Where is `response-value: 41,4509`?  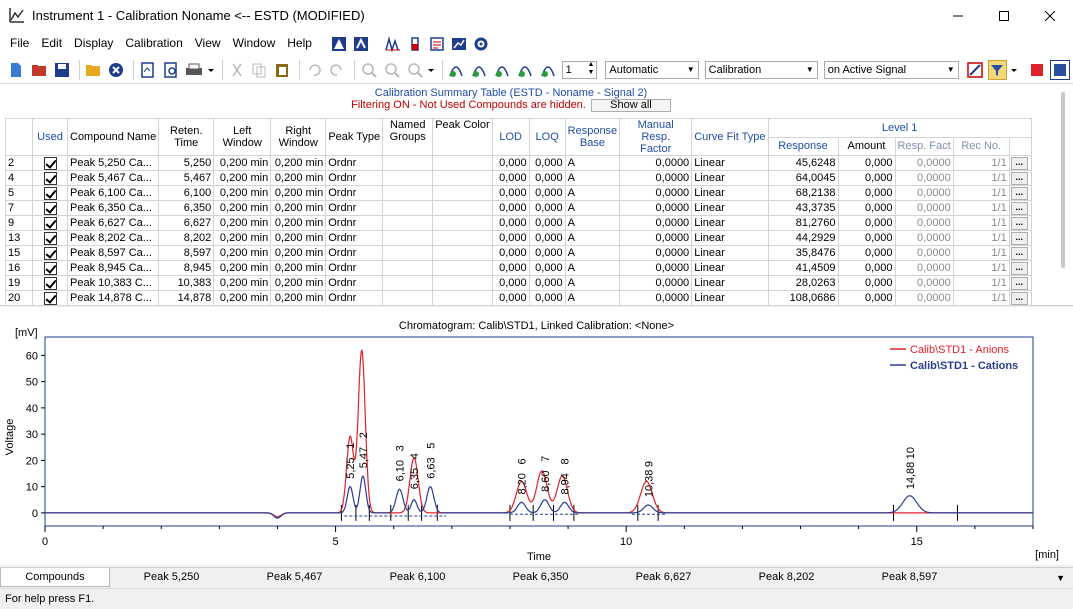
response-value: 41,4509 is located at coordinates (803, 268).